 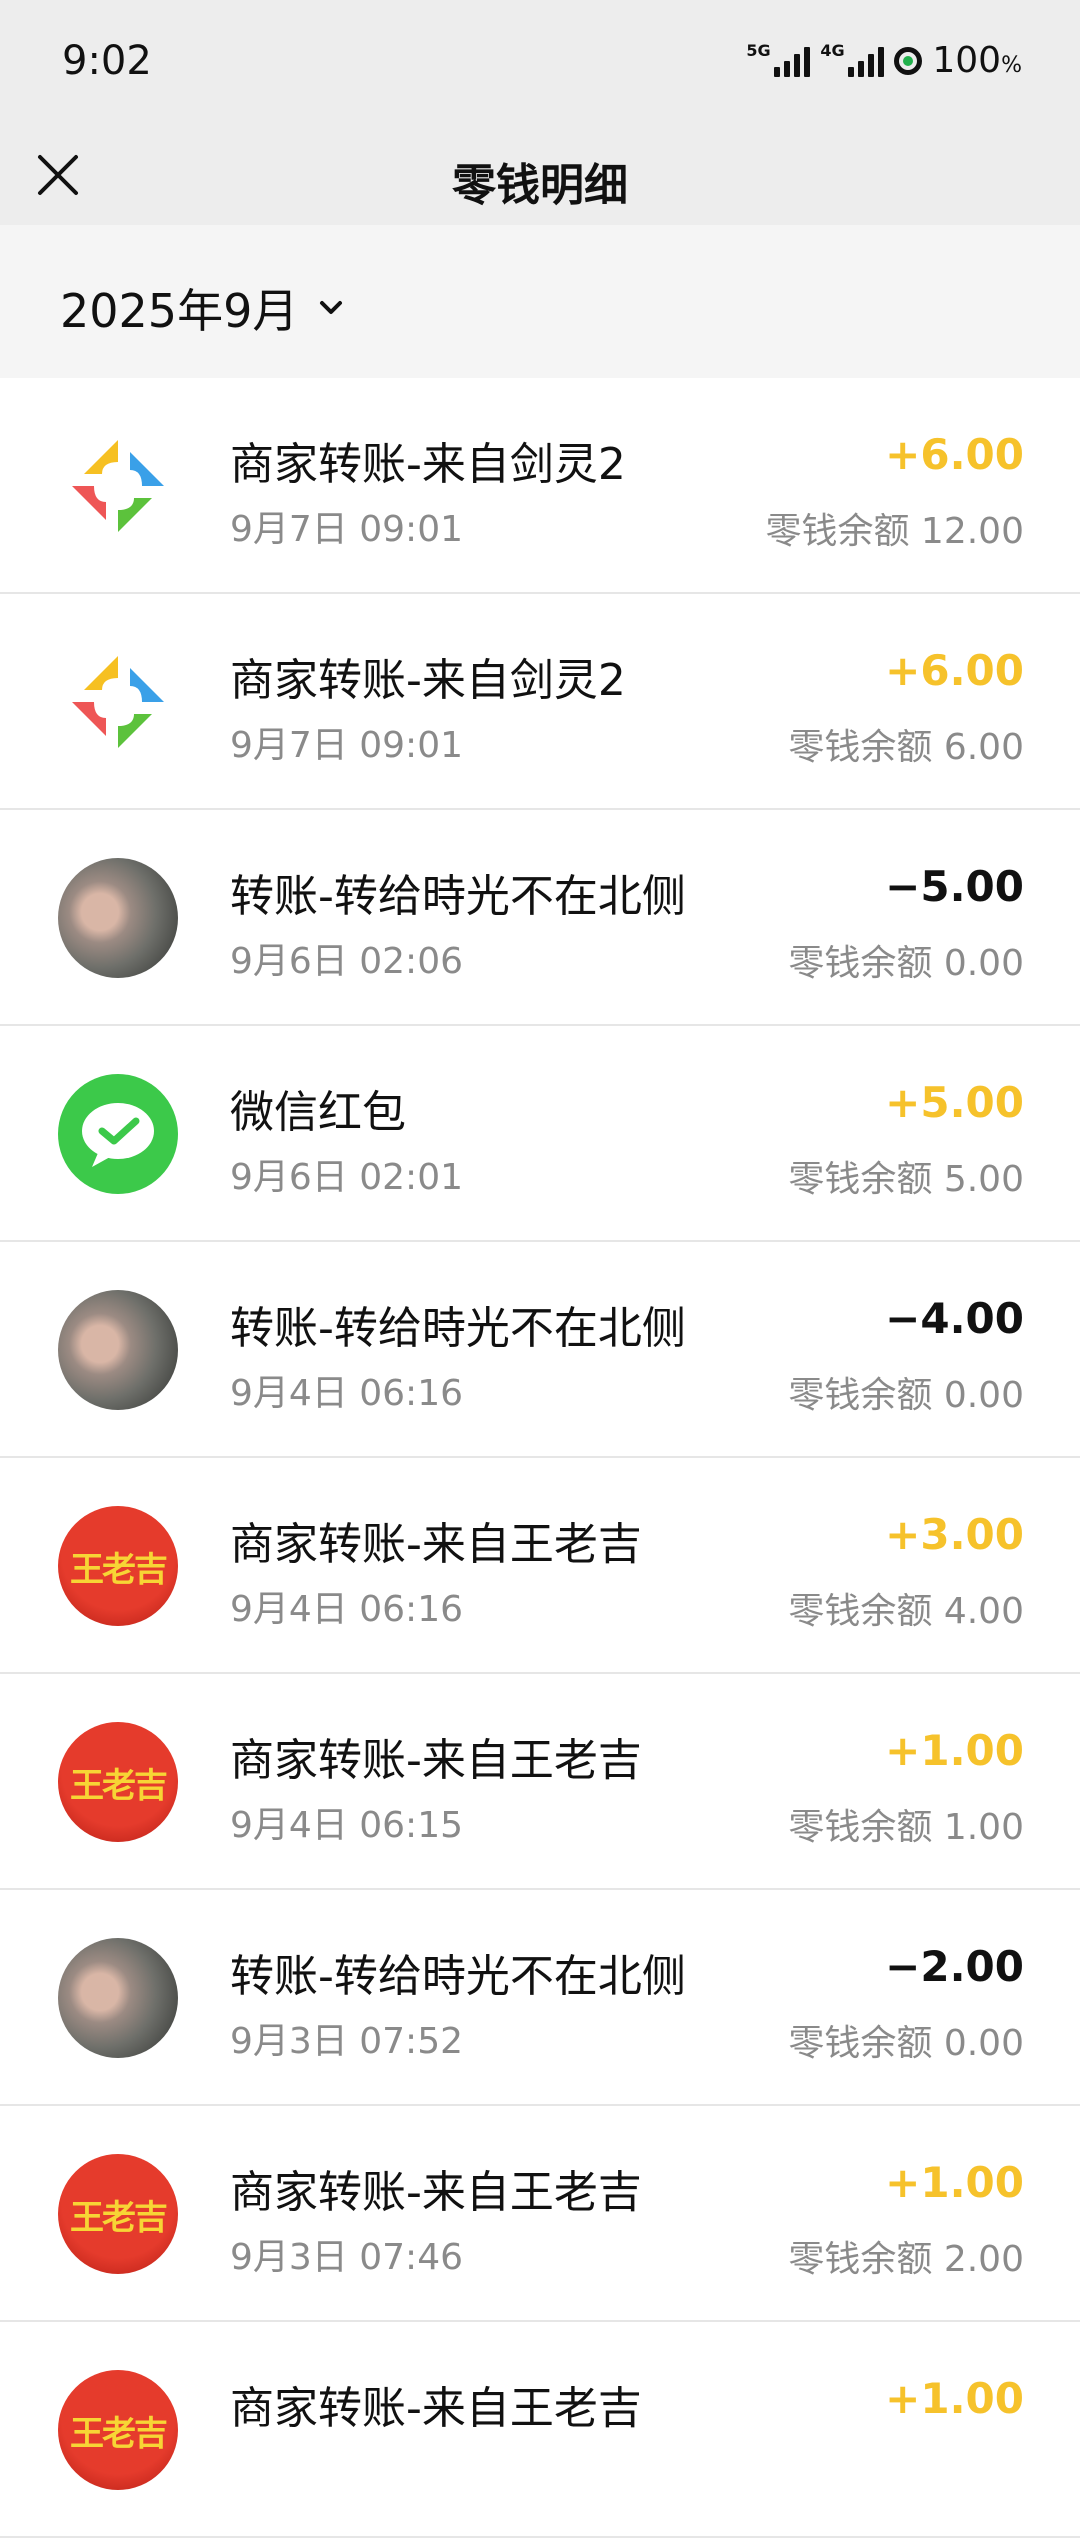 What do you see at coordinates (954, 886) in the screenshot?
I see `transaction-amount: −5.00` at bounding box center [954, 886].